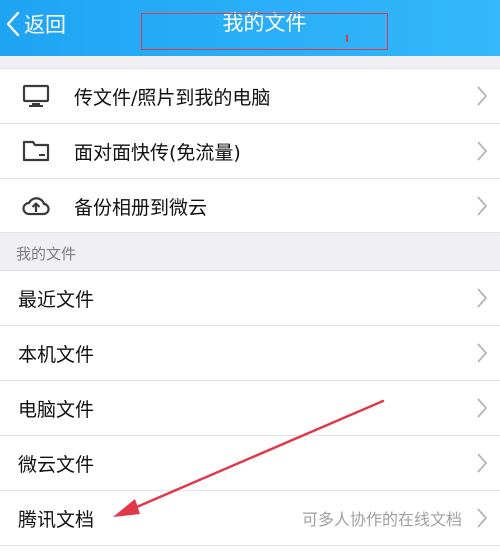  I want to click on local-files-label: 本机文件, so click(56, 354).